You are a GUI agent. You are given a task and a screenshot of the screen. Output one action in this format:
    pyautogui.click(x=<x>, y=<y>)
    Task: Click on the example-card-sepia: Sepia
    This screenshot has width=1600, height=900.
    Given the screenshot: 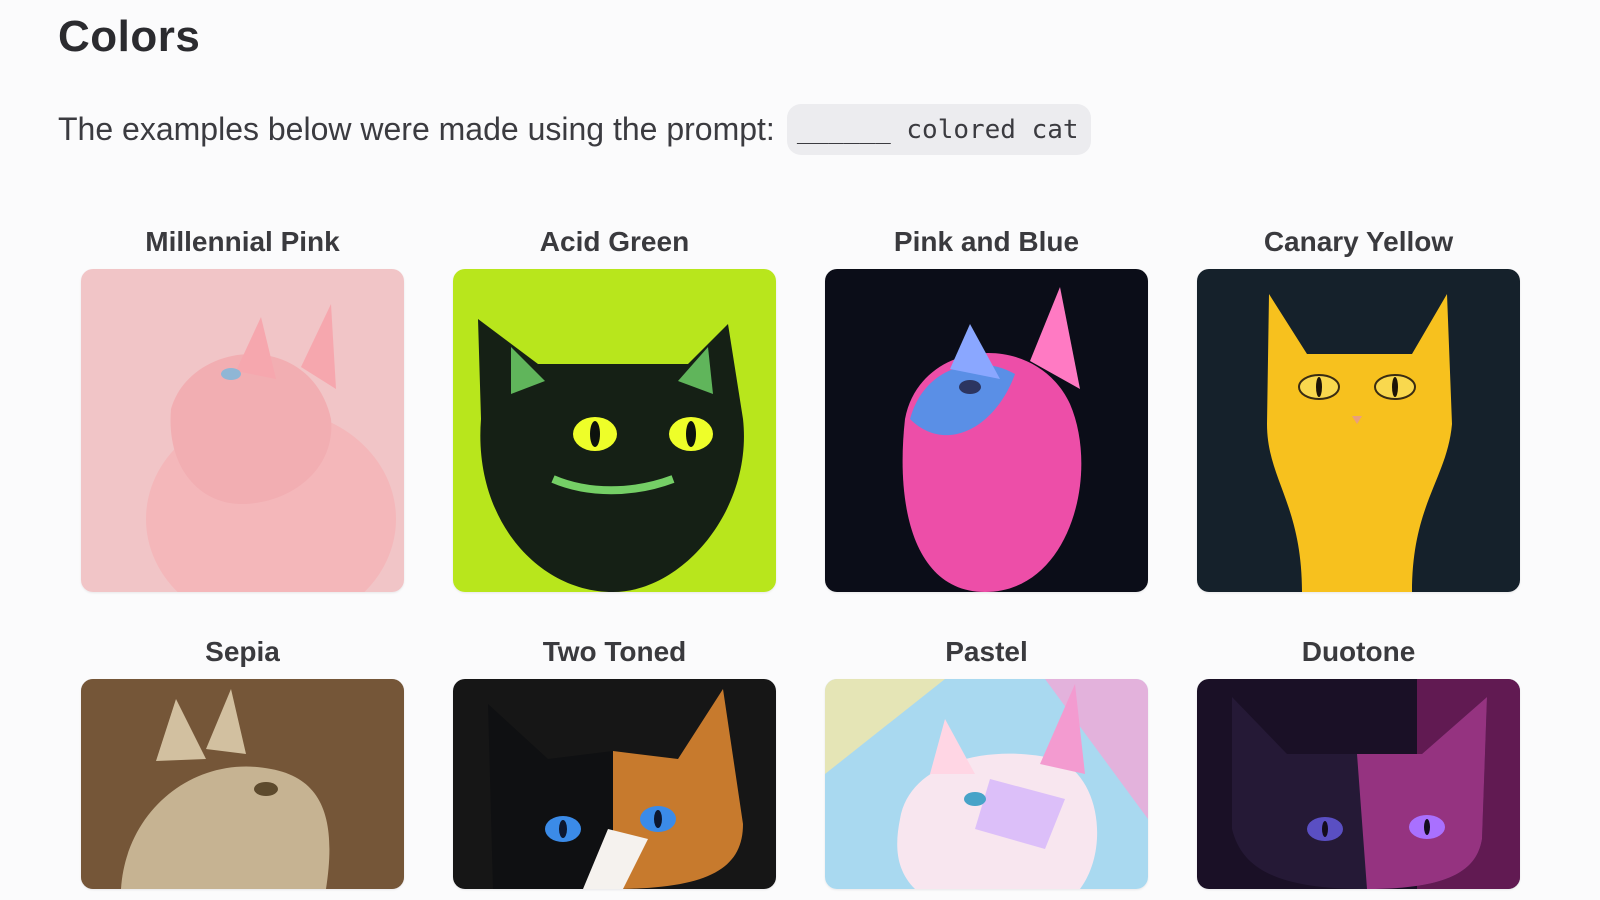 What is the action you would take?
    pyautogui.click(x=242, y=762)
    